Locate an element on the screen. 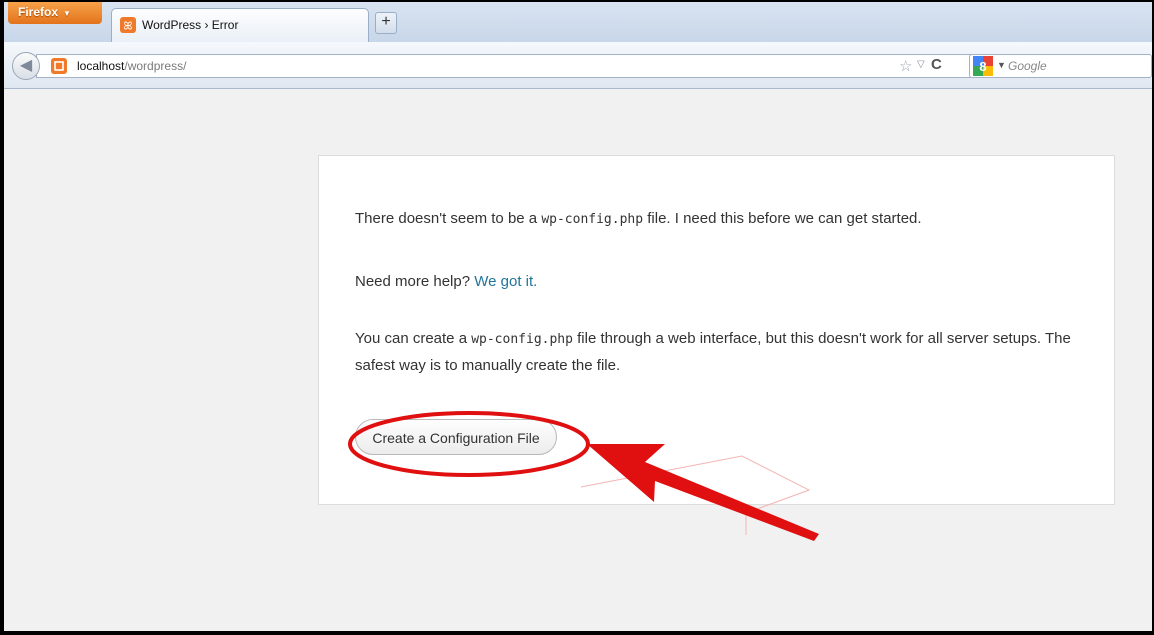 The width and height of the screenshot is (1154, 635). search-bar: 8 ▼ Google is located at coordinates (1060, 66).